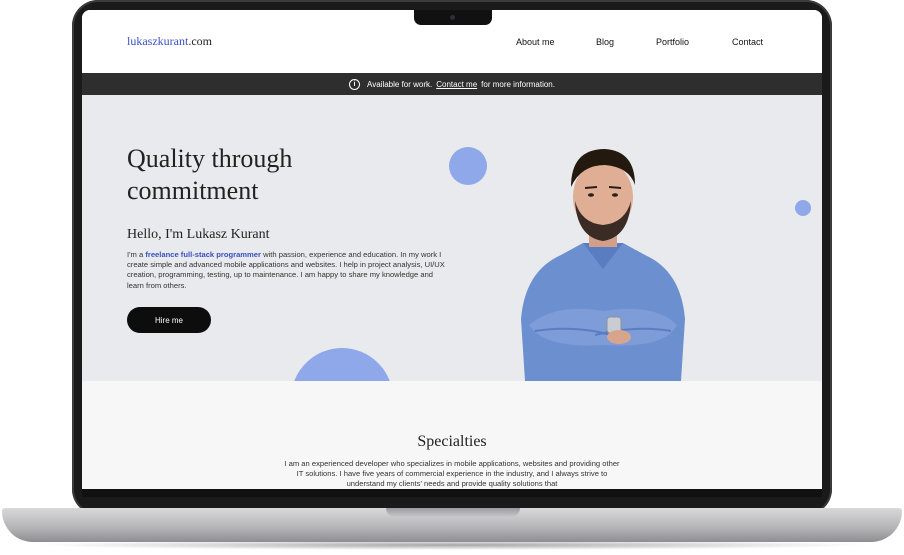 This screenshot has height=555, width=904. What do you see at coordinates (355, 84) in the screenshot?
I see `info-icon: i` at bounding box center [355, 84].